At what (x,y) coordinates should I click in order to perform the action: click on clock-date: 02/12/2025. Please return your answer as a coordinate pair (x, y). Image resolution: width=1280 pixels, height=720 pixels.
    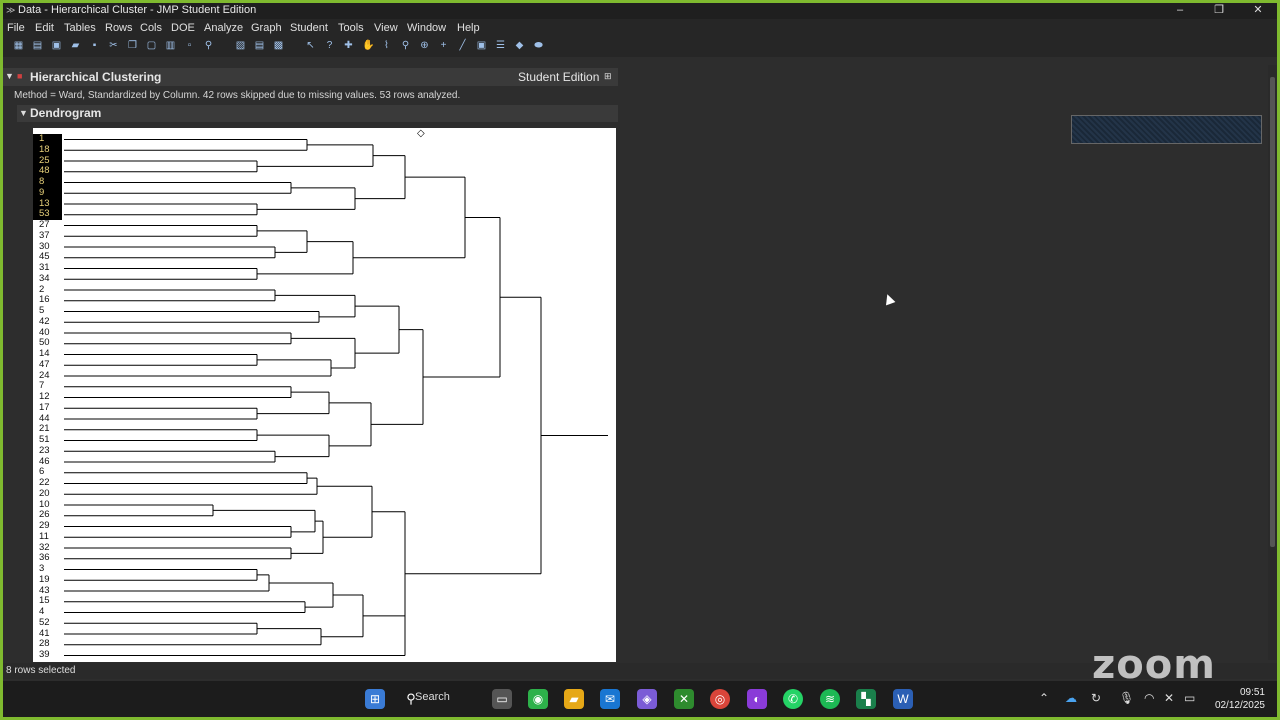
    Looking at the image, I should click on (1239, 705).